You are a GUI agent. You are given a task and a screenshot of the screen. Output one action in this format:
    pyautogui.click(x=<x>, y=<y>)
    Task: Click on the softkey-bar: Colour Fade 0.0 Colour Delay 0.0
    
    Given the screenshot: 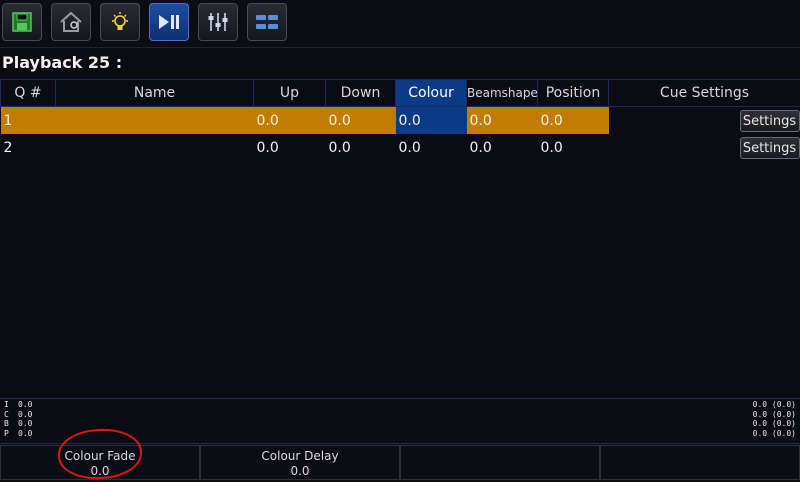 What is the action you would take?
    pyautogui.click(x=400, y=462)
    